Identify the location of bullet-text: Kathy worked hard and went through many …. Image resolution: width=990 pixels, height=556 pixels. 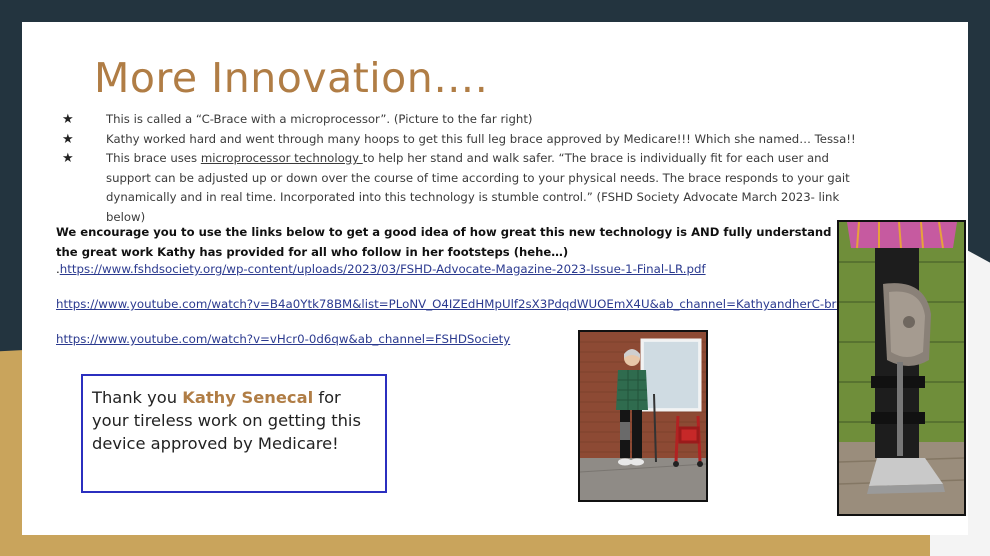
(481, 138).